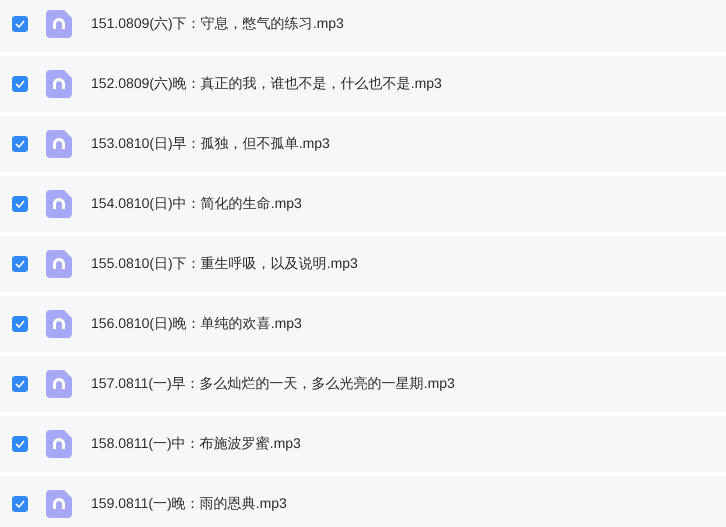  What do you see at coordinates (196, 204) in the screenshot?
I see `file-name: 154.0810(日)中：简化的生命.mp3` at bounding box center [196, 204].